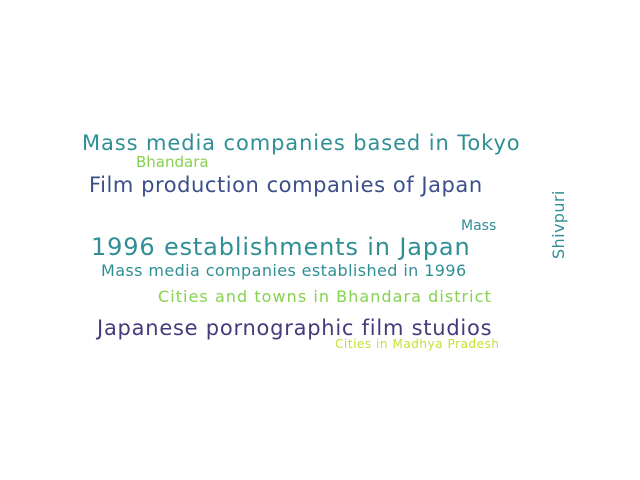  Describe the element at coordinates (172, 162) in the screenshot. I see `word-bhandara: Bhandara` at that location.